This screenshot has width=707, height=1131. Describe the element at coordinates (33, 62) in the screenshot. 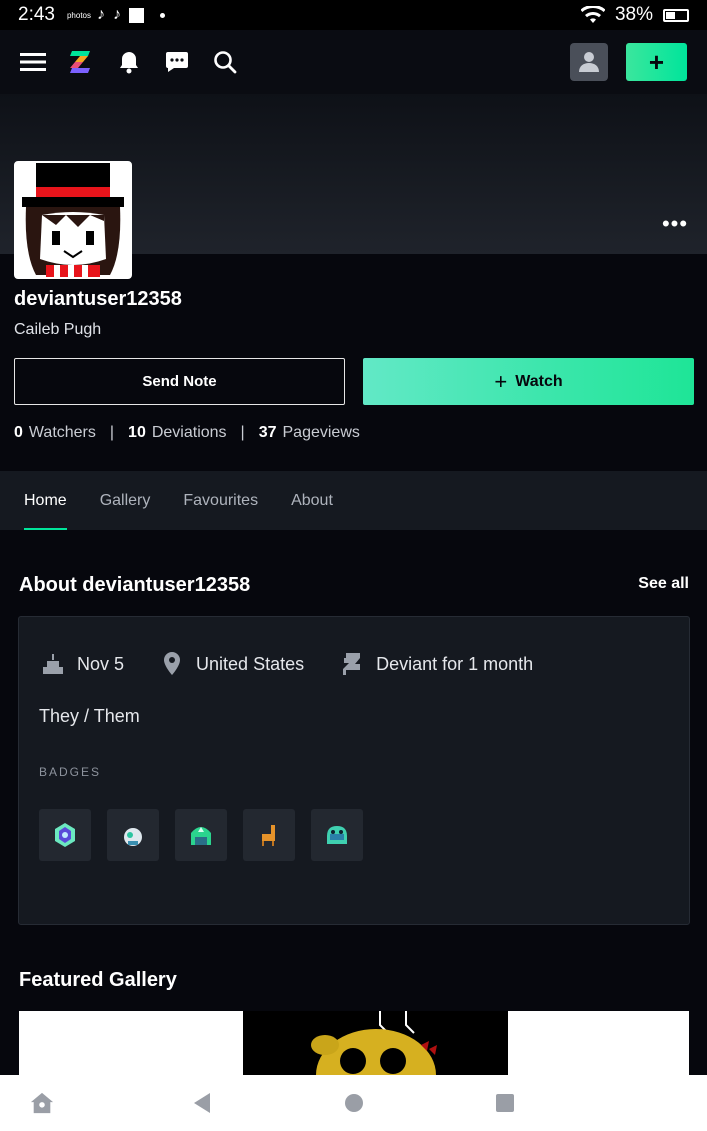

I see `menu-icon` at that location.